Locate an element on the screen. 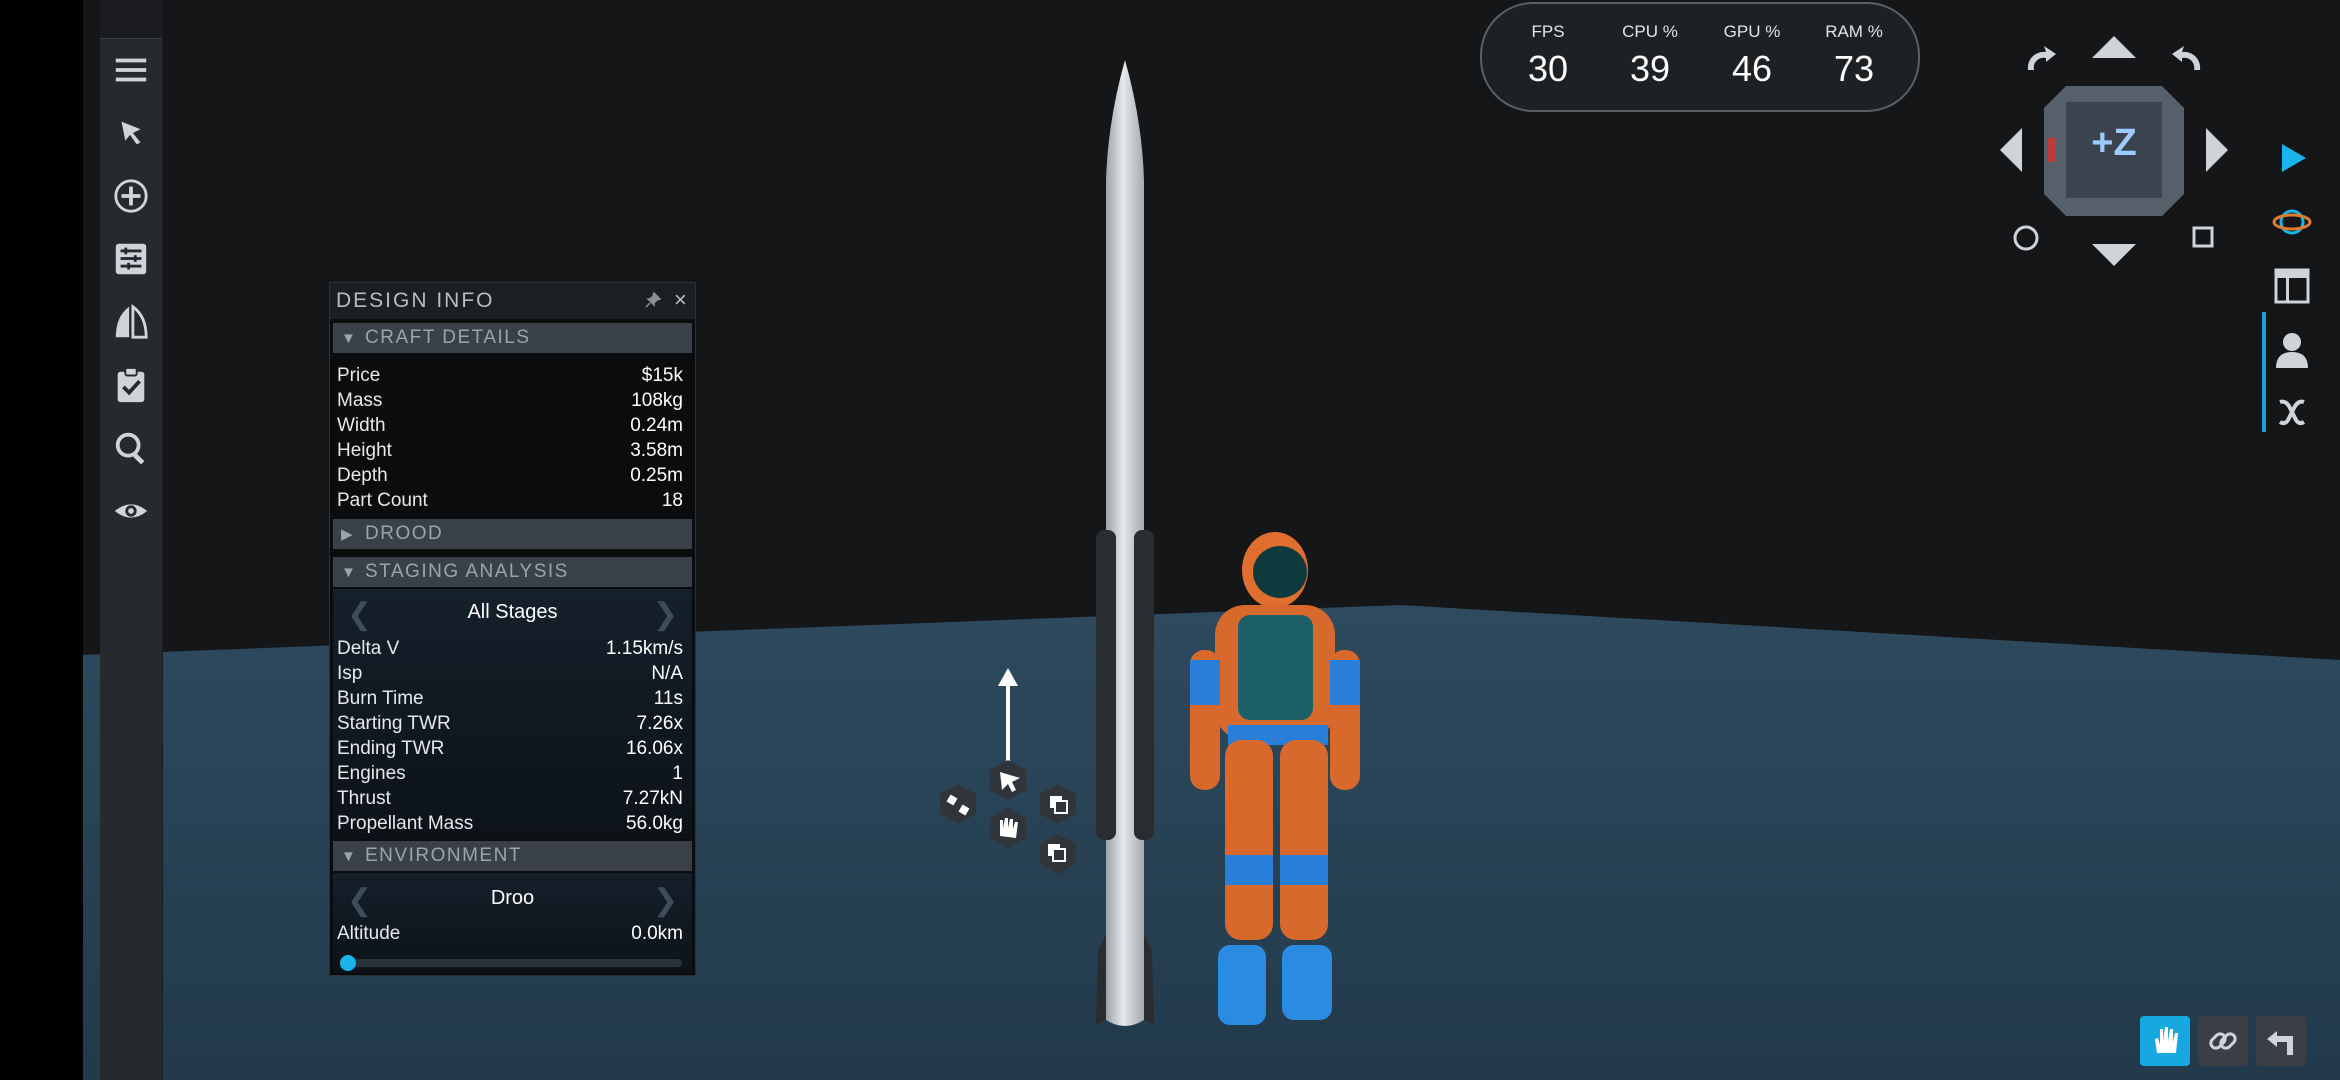  staging-row: Propellant Mass 56.0kg is located at coordinates (510, 825).